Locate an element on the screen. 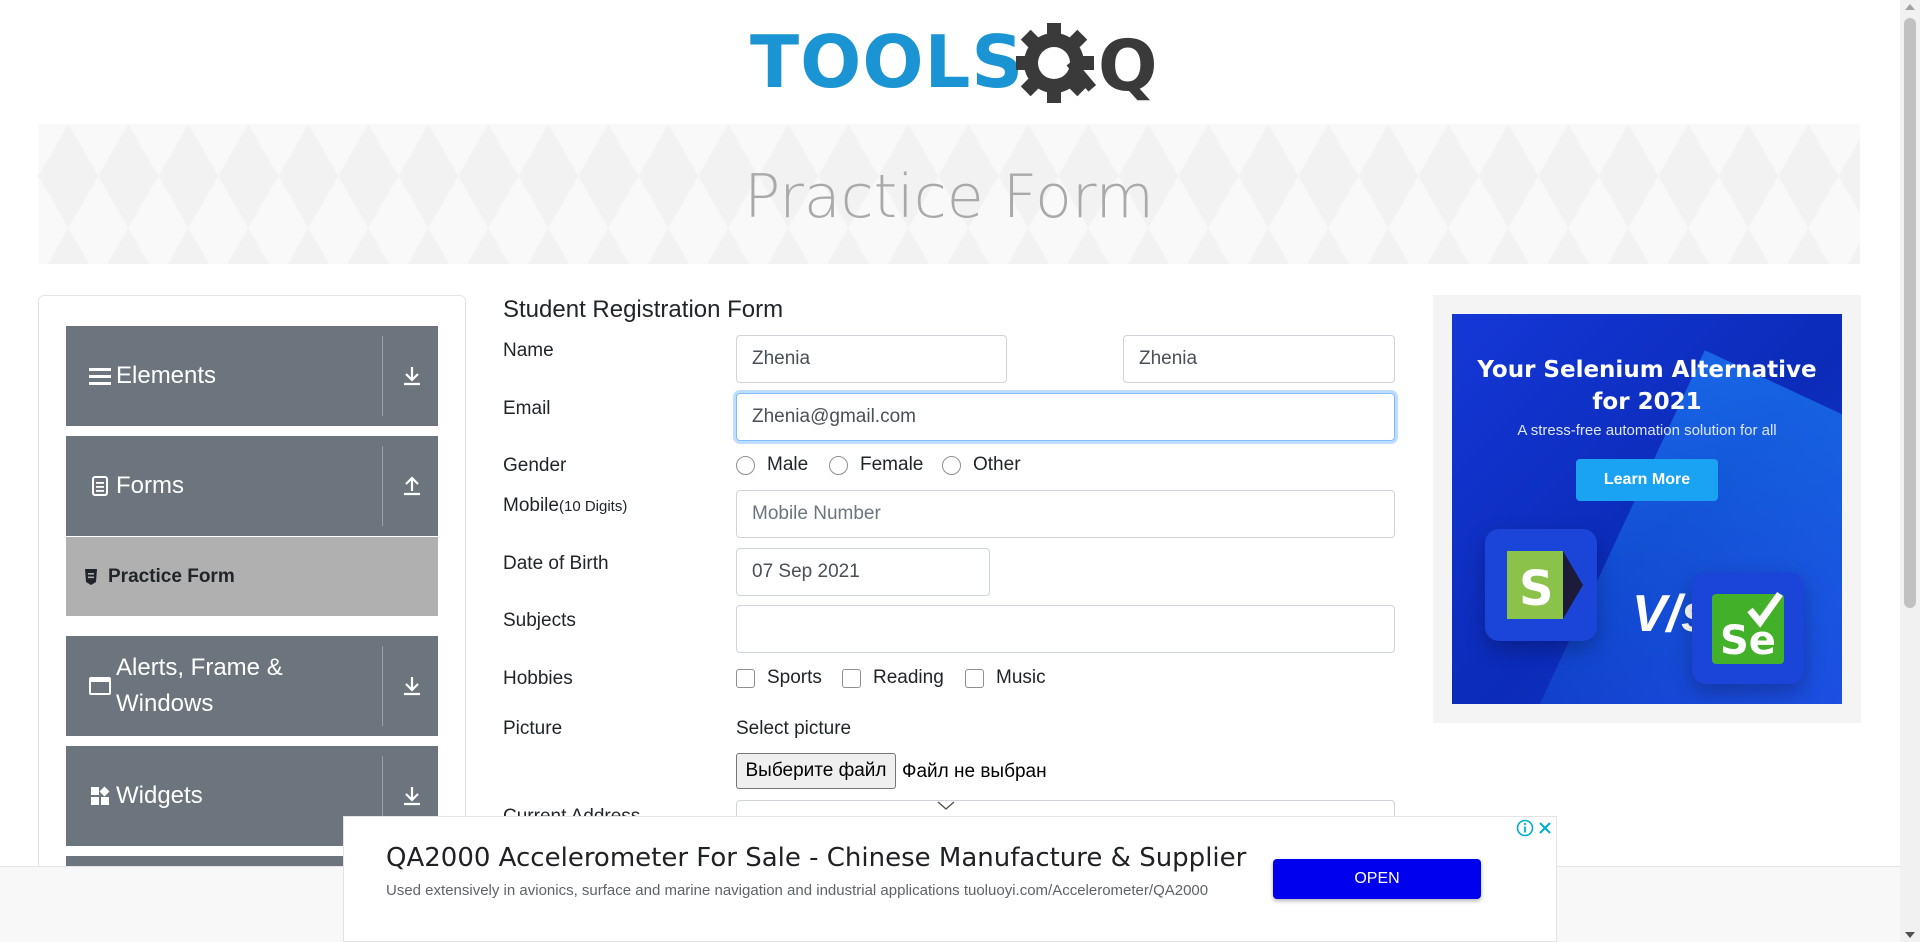 The image size is (1920, 942). dob-label: Date of Birth is located at coordinates (556, 563).